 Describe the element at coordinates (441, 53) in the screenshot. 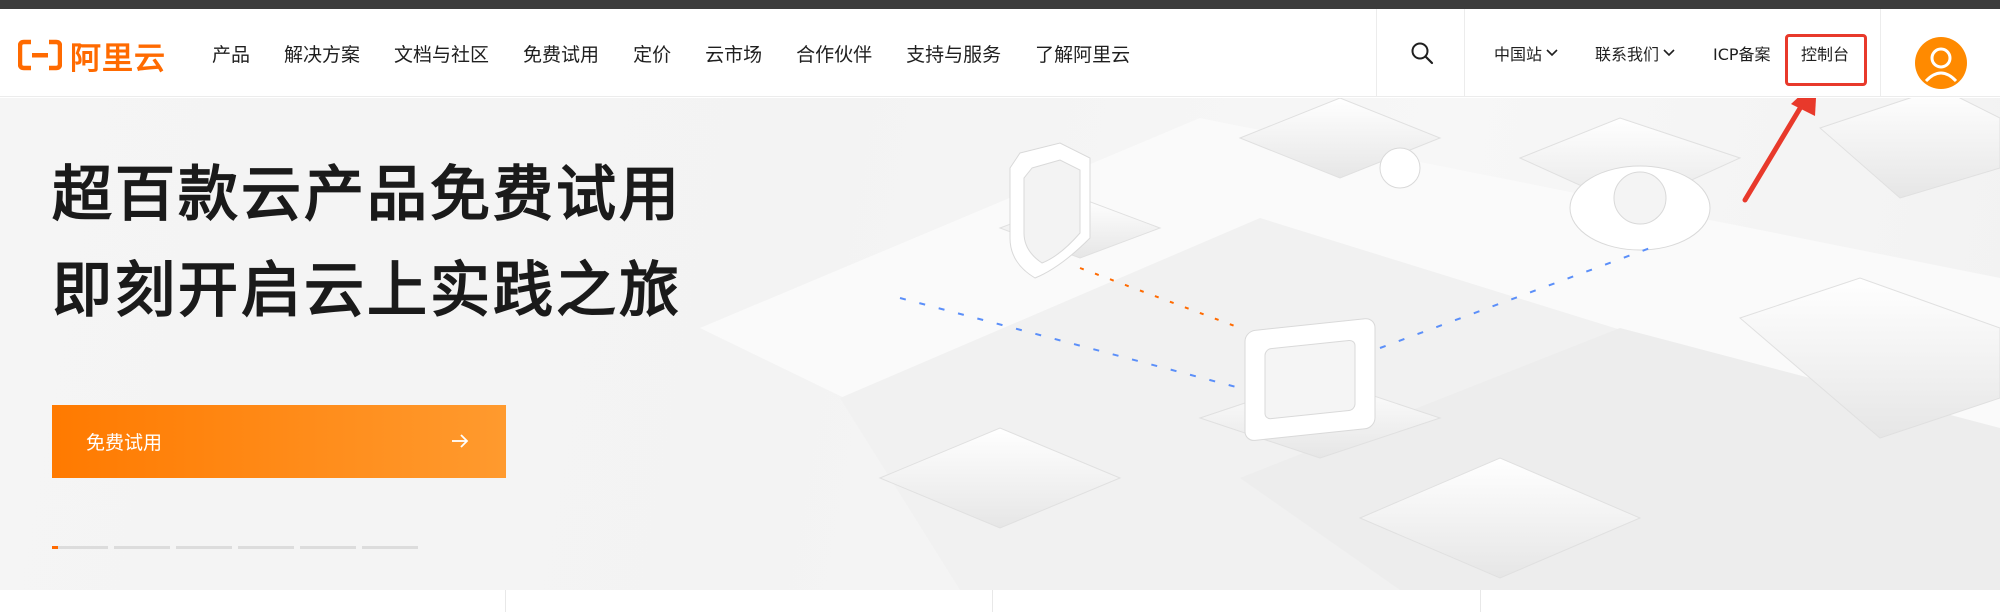

I see `nav-item-docs-community: 文档与社区` at that location.